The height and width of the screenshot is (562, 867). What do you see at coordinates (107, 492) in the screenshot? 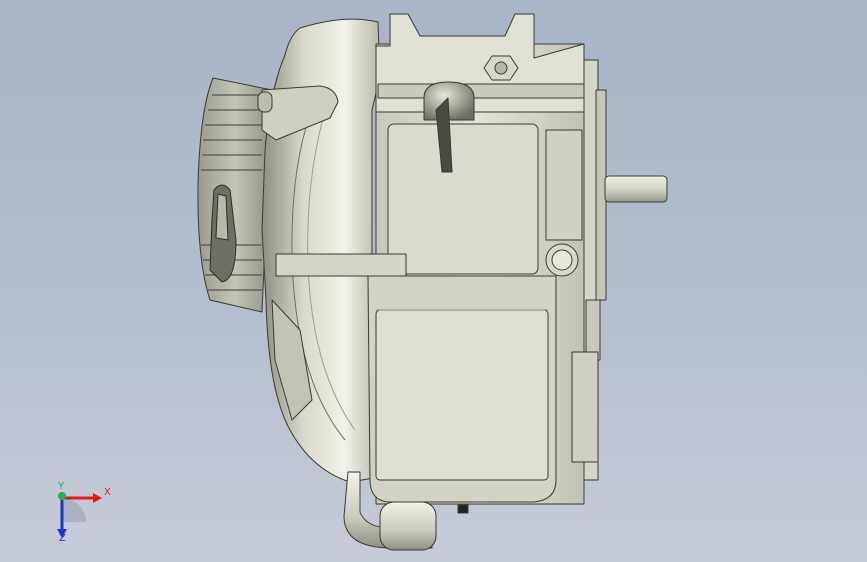
I see `x-axis-label: X` at bounding box center [107, 492].